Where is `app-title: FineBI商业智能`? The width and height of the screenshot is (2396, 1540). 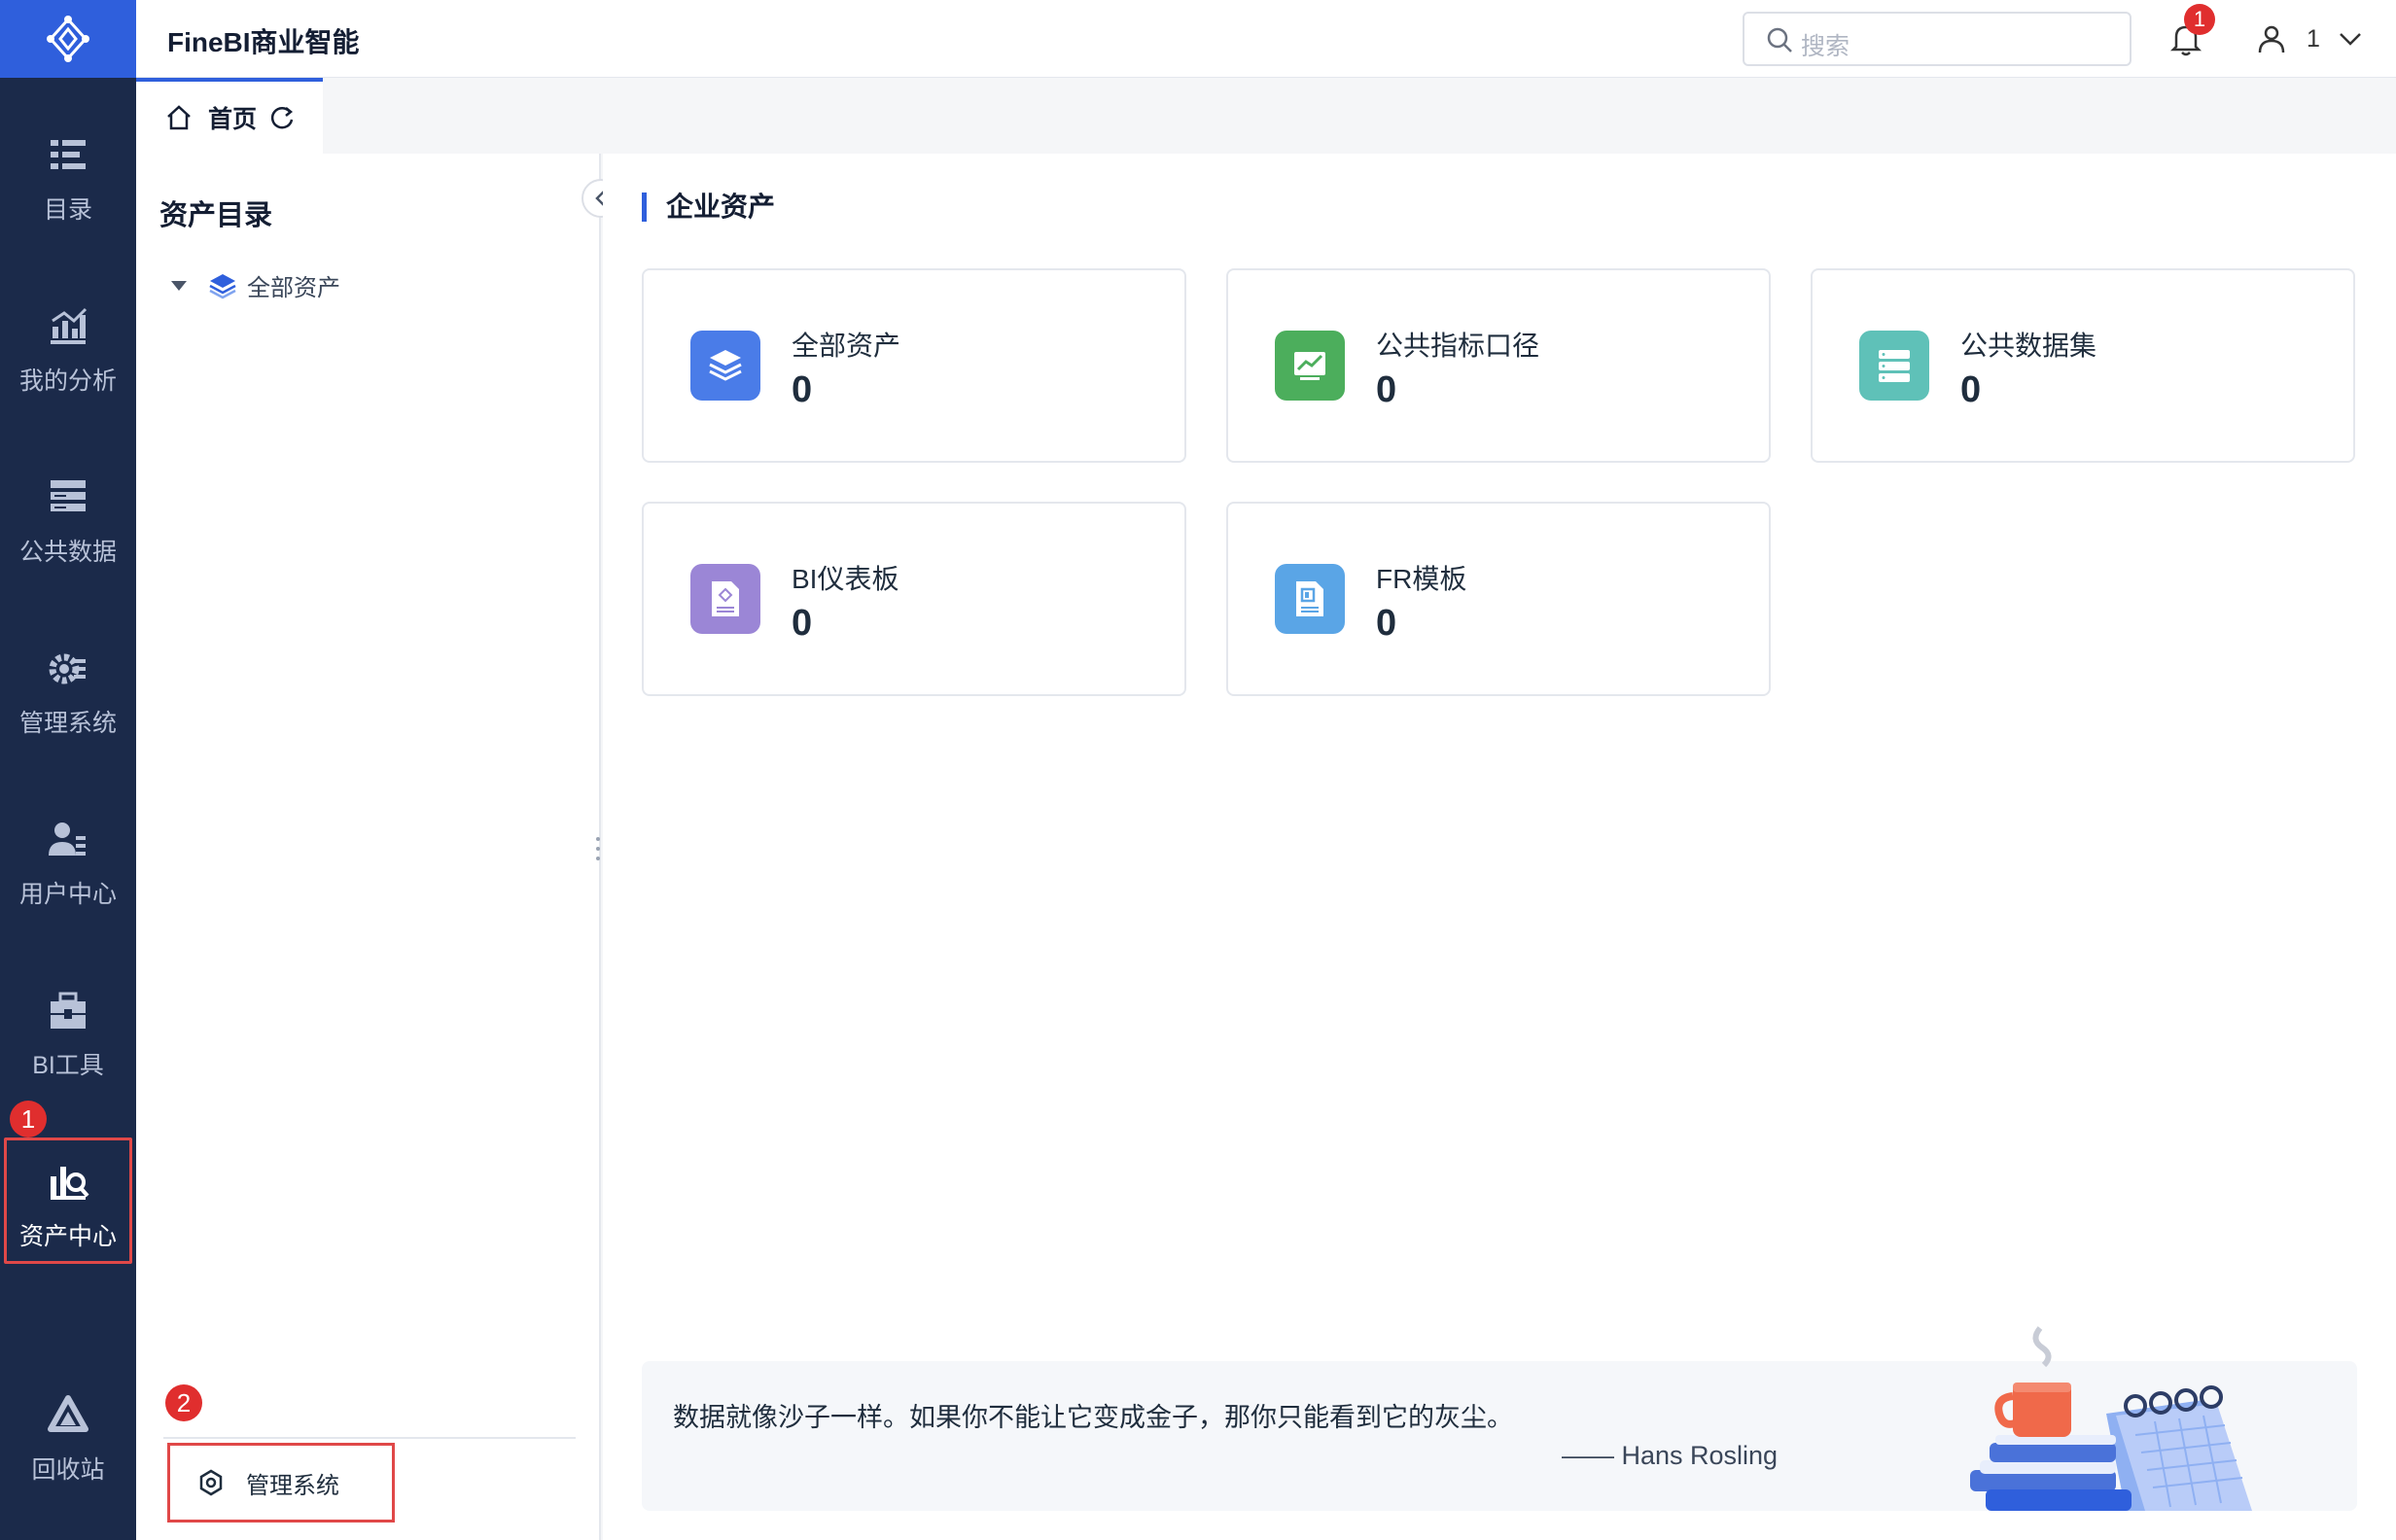 app-title: FineBI商业智能 is located at coordinates (264, 42).